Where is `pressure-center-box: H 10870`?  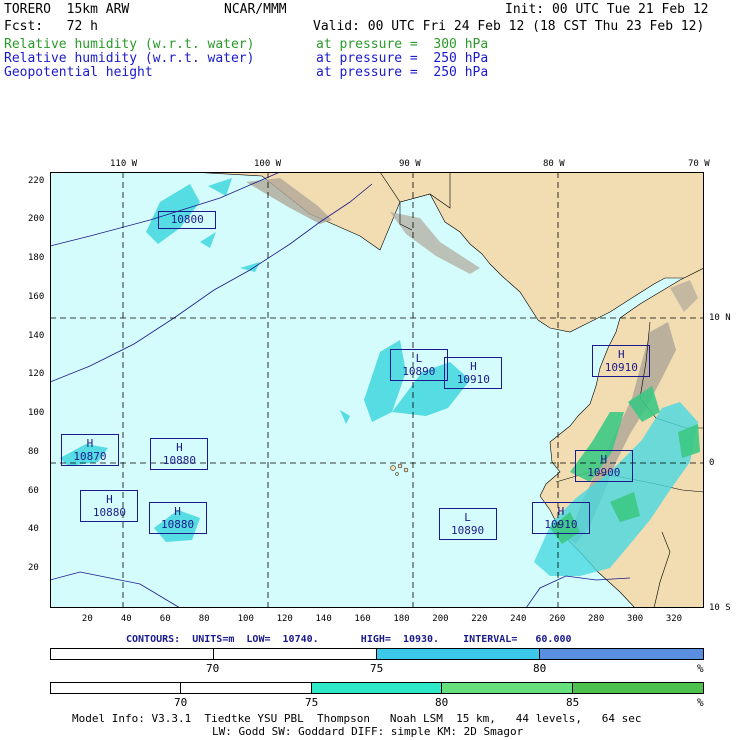 pressure-center-box: H 10870 is located at coordinates (89, 450).